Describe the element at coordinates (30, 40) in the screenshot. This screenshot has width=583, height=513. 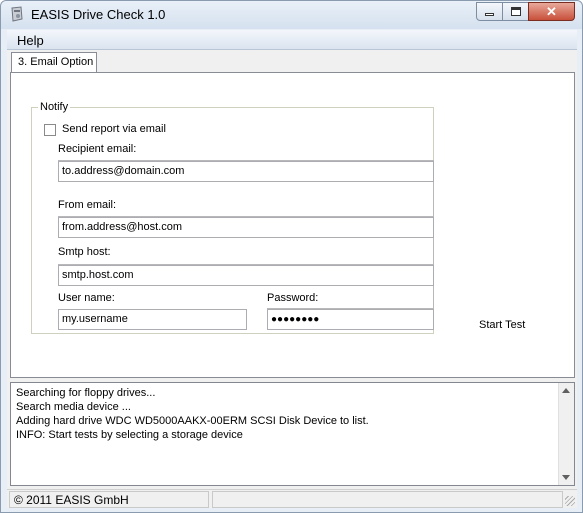
I see `menu-help: Help` at that location.